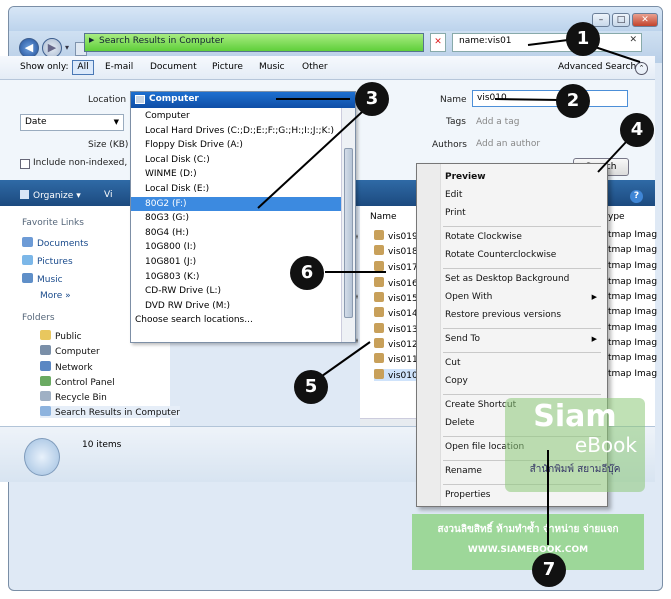  What do you see at coordinates (403, 376) in the screenshot?
I see `file-name: vis010` at bounding box center [403, 376].